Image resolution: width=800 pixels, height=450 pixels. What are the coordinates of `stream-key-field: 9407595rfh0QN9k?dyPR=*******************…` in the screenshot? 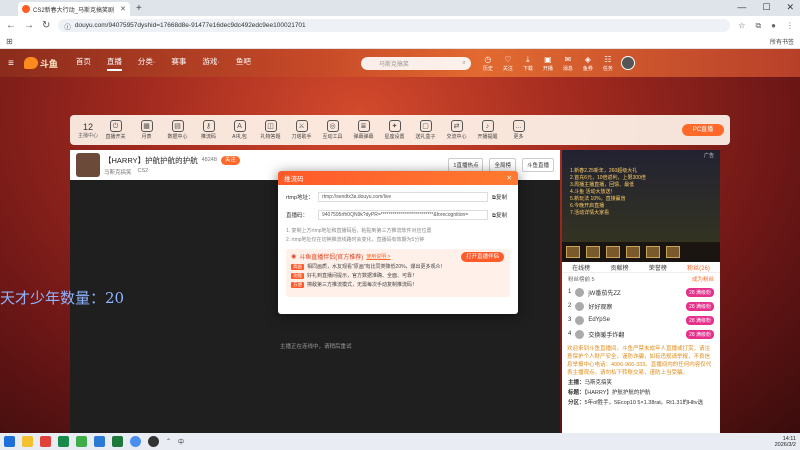 It's located at (403, 215).